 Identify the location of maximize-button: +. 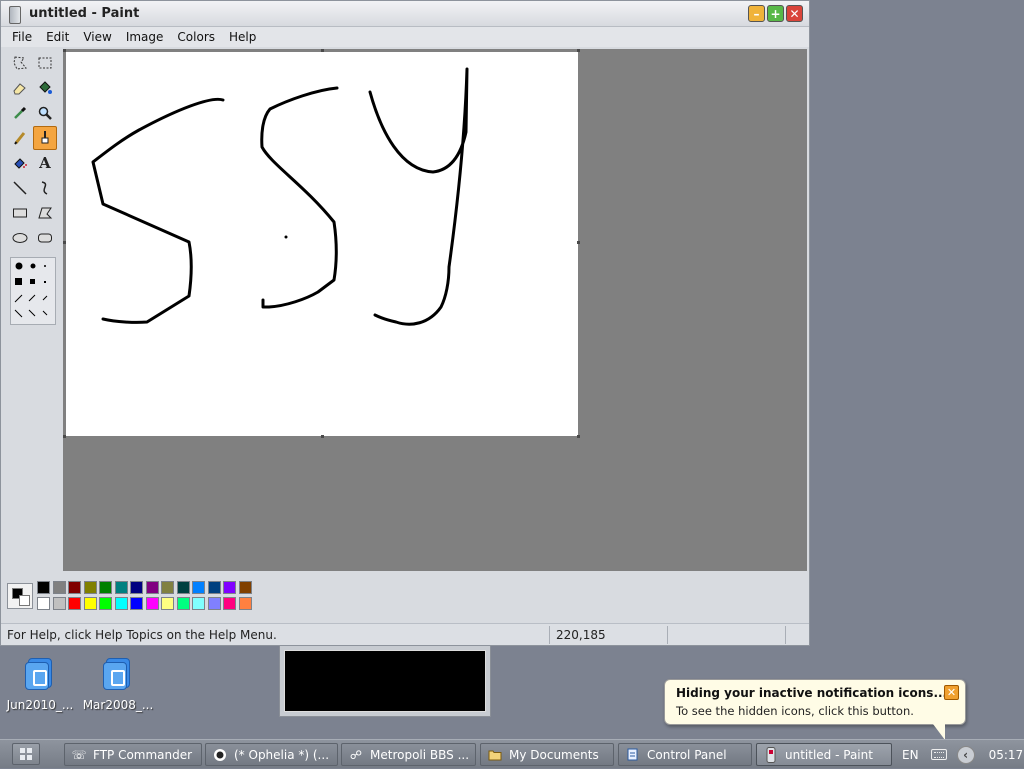
(775, 13).